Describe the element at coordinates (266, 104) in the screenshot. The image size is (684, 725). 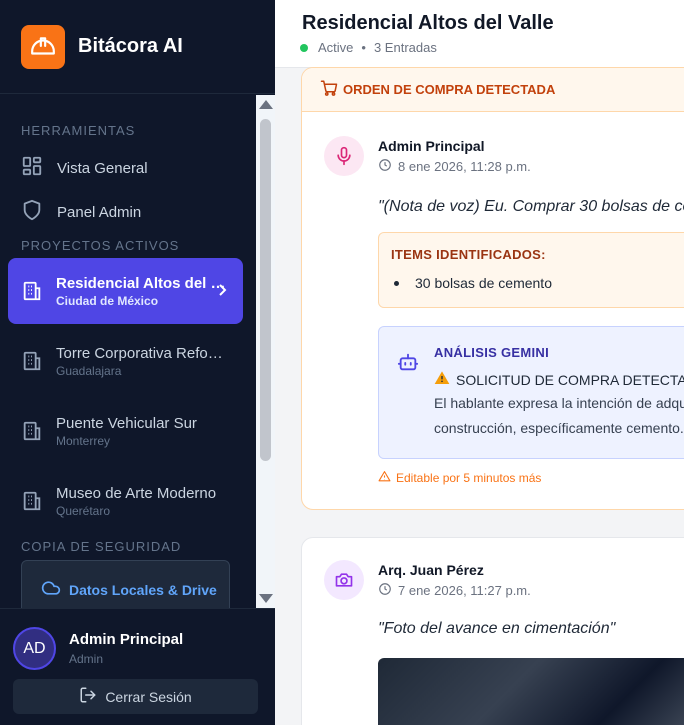
I see `scroll-up-arrow-icon` at that location.